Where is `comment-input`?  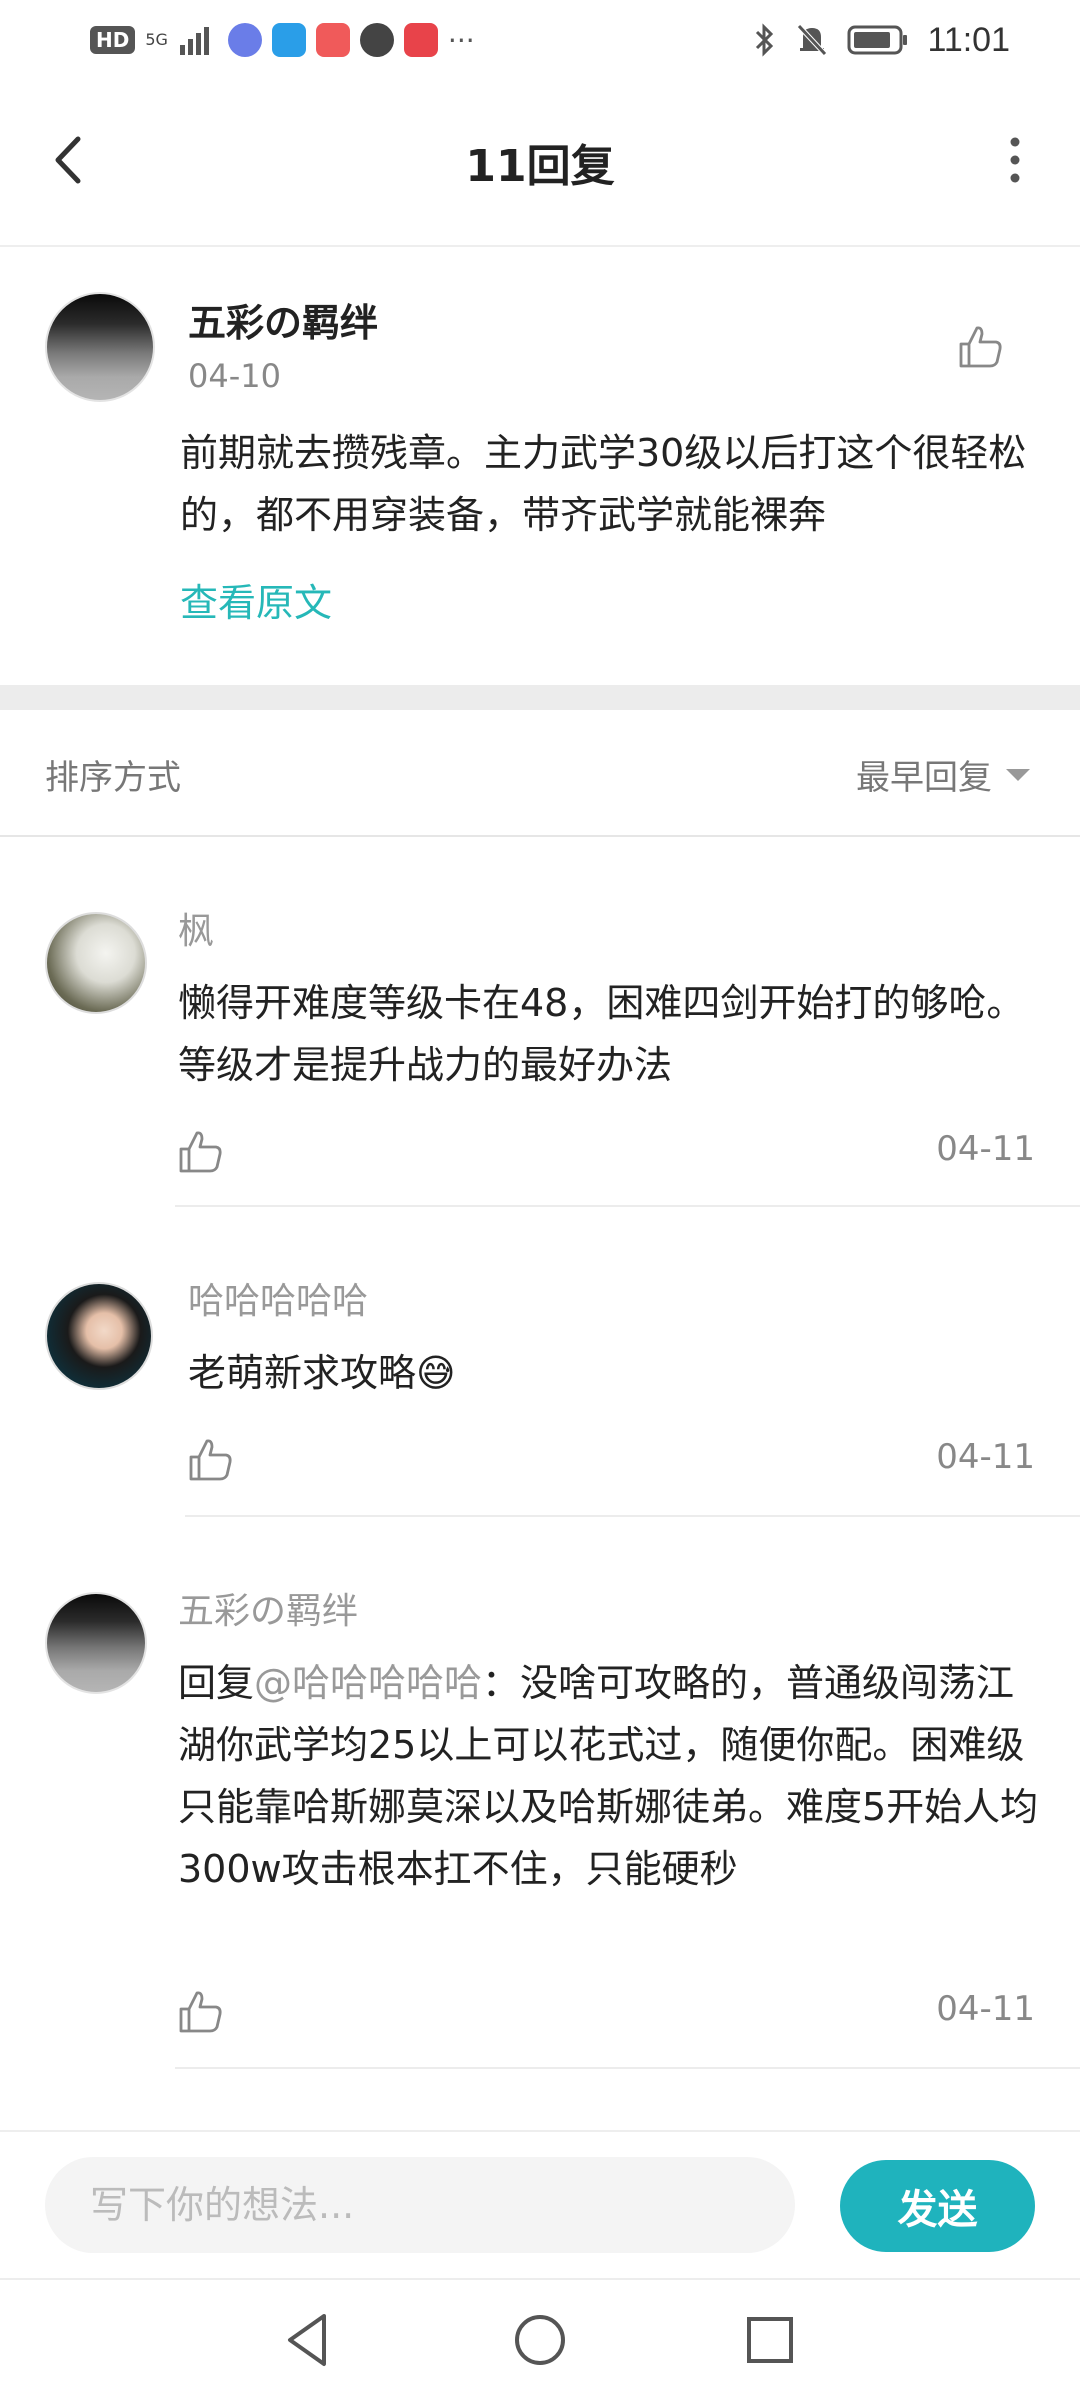 comment-input is located at coordinates (420, 2205).